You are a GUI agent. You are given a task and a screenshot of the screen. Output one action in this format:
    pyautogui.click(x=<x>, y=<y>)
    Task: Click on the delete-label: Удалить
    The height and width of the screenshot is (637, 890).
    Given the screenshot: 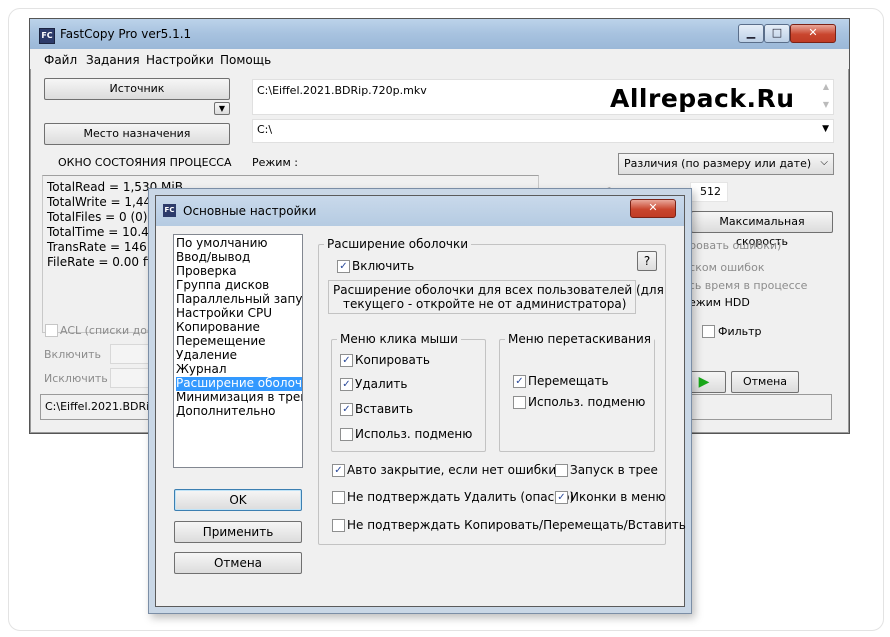 What is the action you would take?
    pyautogui.click(x=381, y=384)
    